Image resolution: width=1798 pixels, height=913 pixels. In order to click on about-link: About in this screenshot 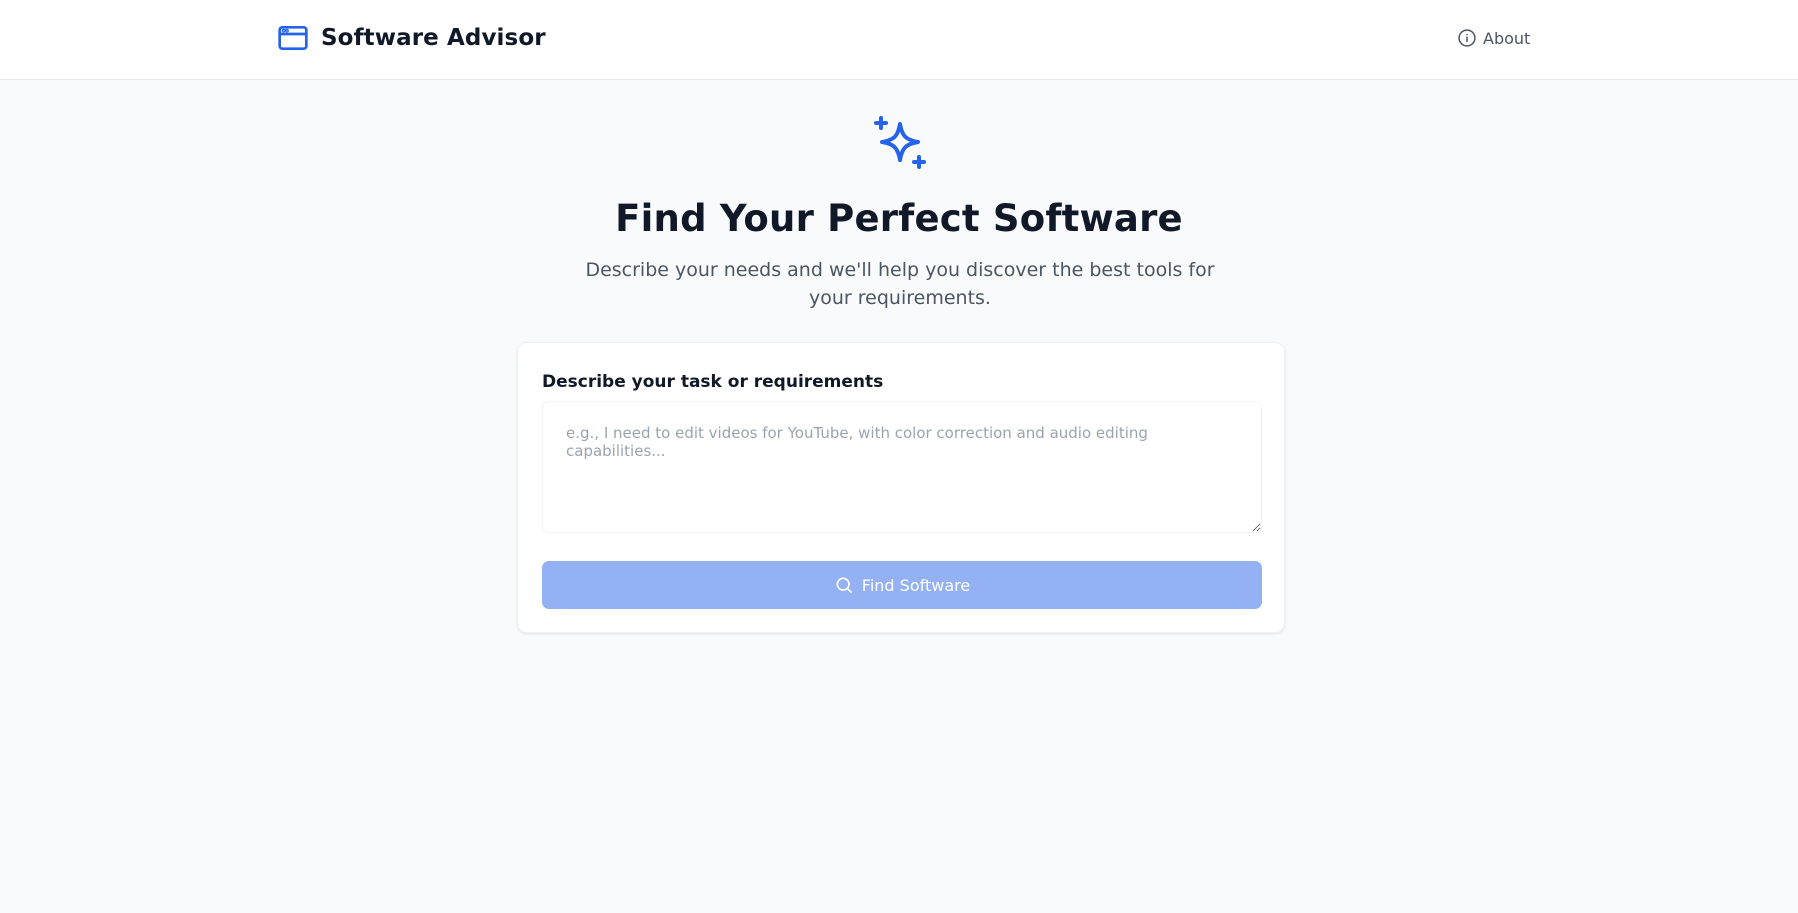, I will do `click(1493, 38)`.